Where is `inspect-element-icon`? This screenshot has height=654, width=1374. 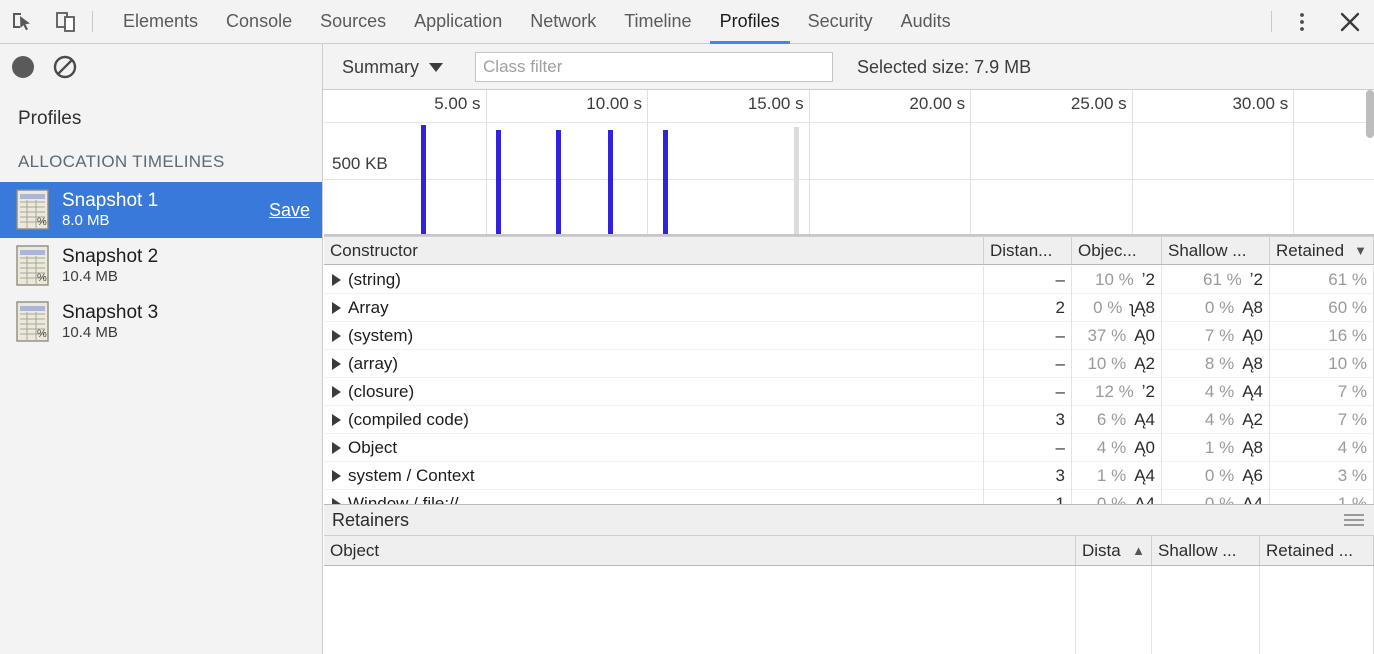
inspect-element-icon is located at coordinates (22, 21).